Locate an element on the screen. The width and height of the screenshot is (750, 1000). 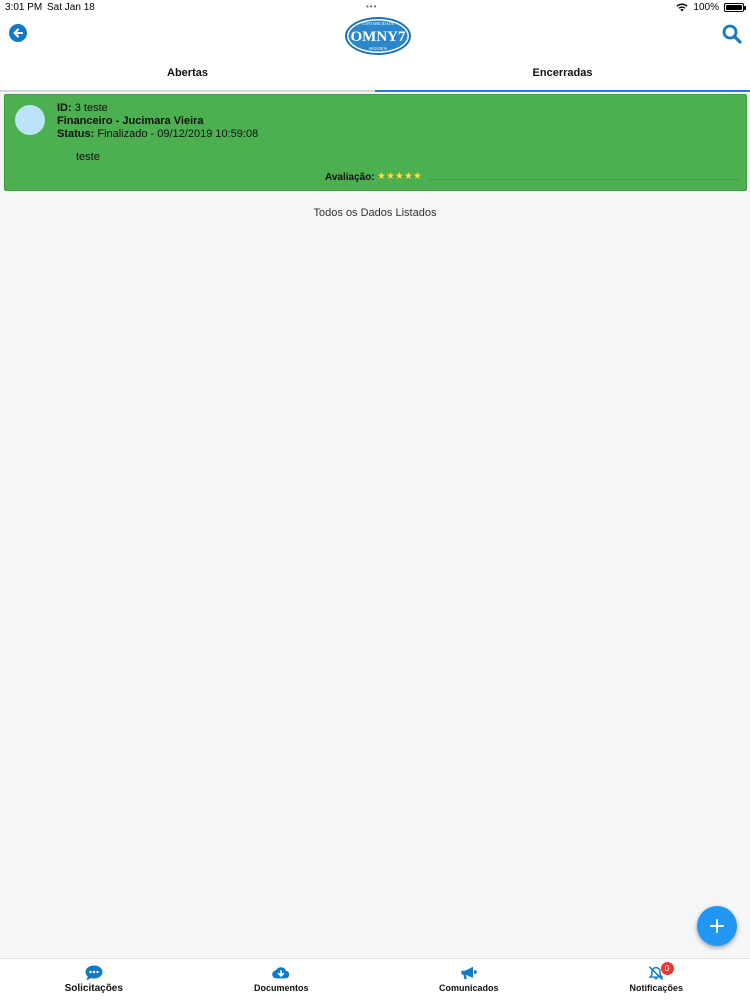
nav-label: Solicitações is located at coordinates (93, 988).